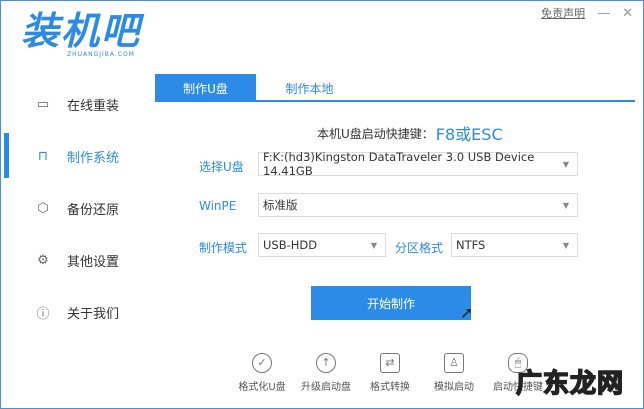 This screenshot has height=409, width=644. I want to click on fs-select: NTFS ▼, so click(514, 245).